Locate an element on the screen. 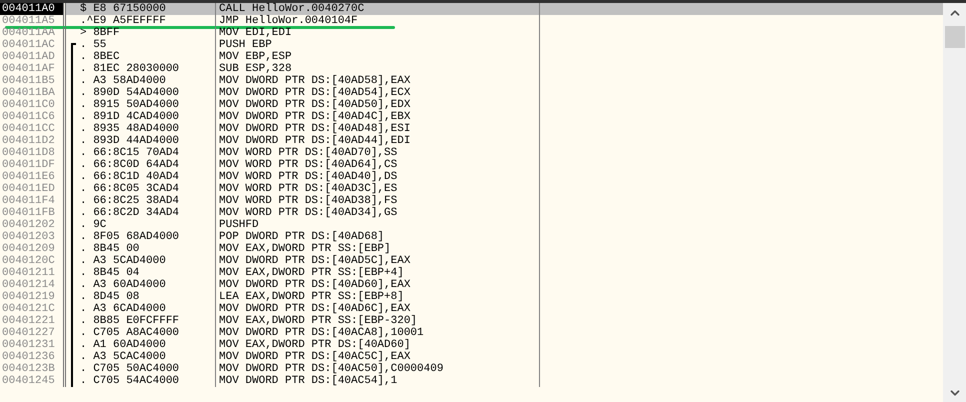  hex-cell: $ E8 67150000 is located at coordinates (123, 9).